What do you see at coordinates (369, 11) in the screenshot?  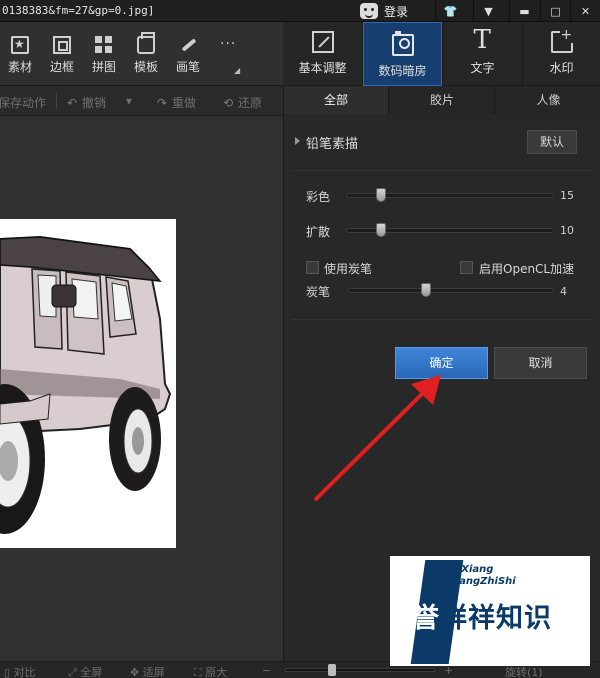 I see `user-face-icon` at bounding box center [369, 11].